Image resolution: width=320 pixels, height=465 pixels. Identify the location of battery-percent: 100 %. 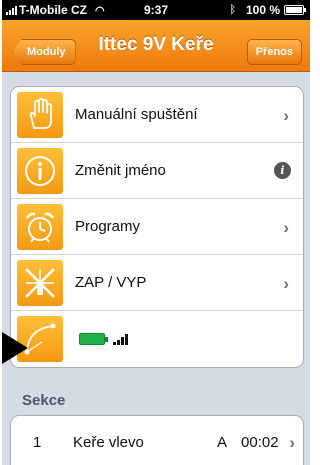
(262, 10).